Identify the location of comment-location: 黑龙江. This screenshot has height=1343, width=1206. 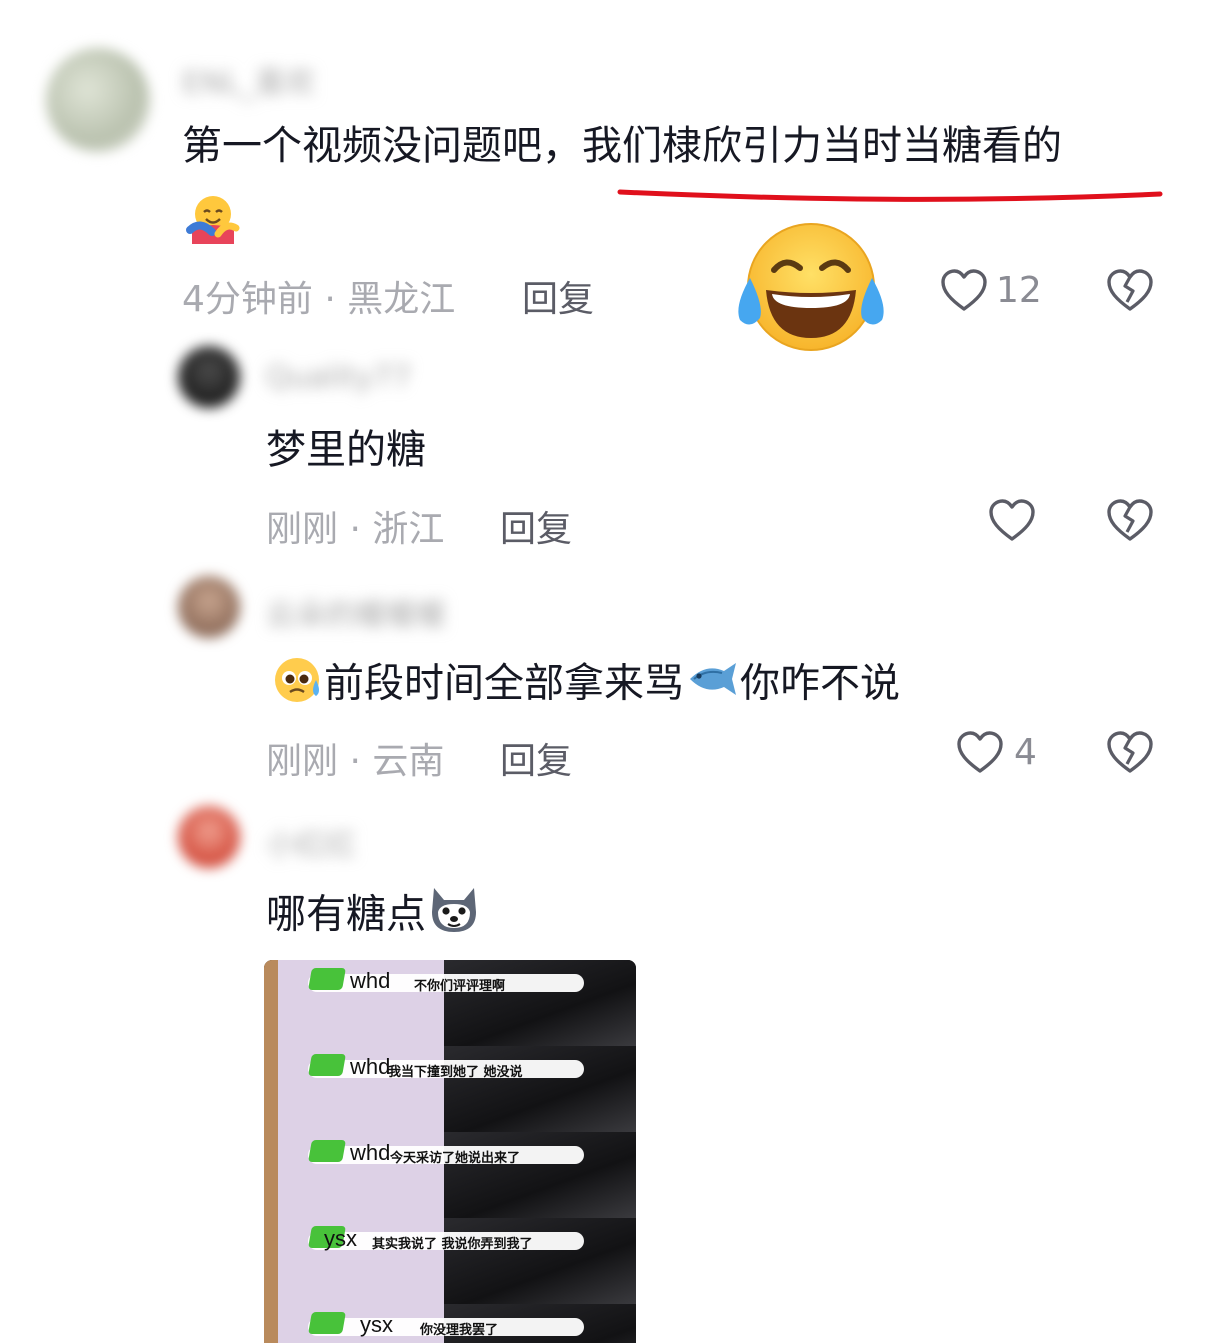
(401, 299).